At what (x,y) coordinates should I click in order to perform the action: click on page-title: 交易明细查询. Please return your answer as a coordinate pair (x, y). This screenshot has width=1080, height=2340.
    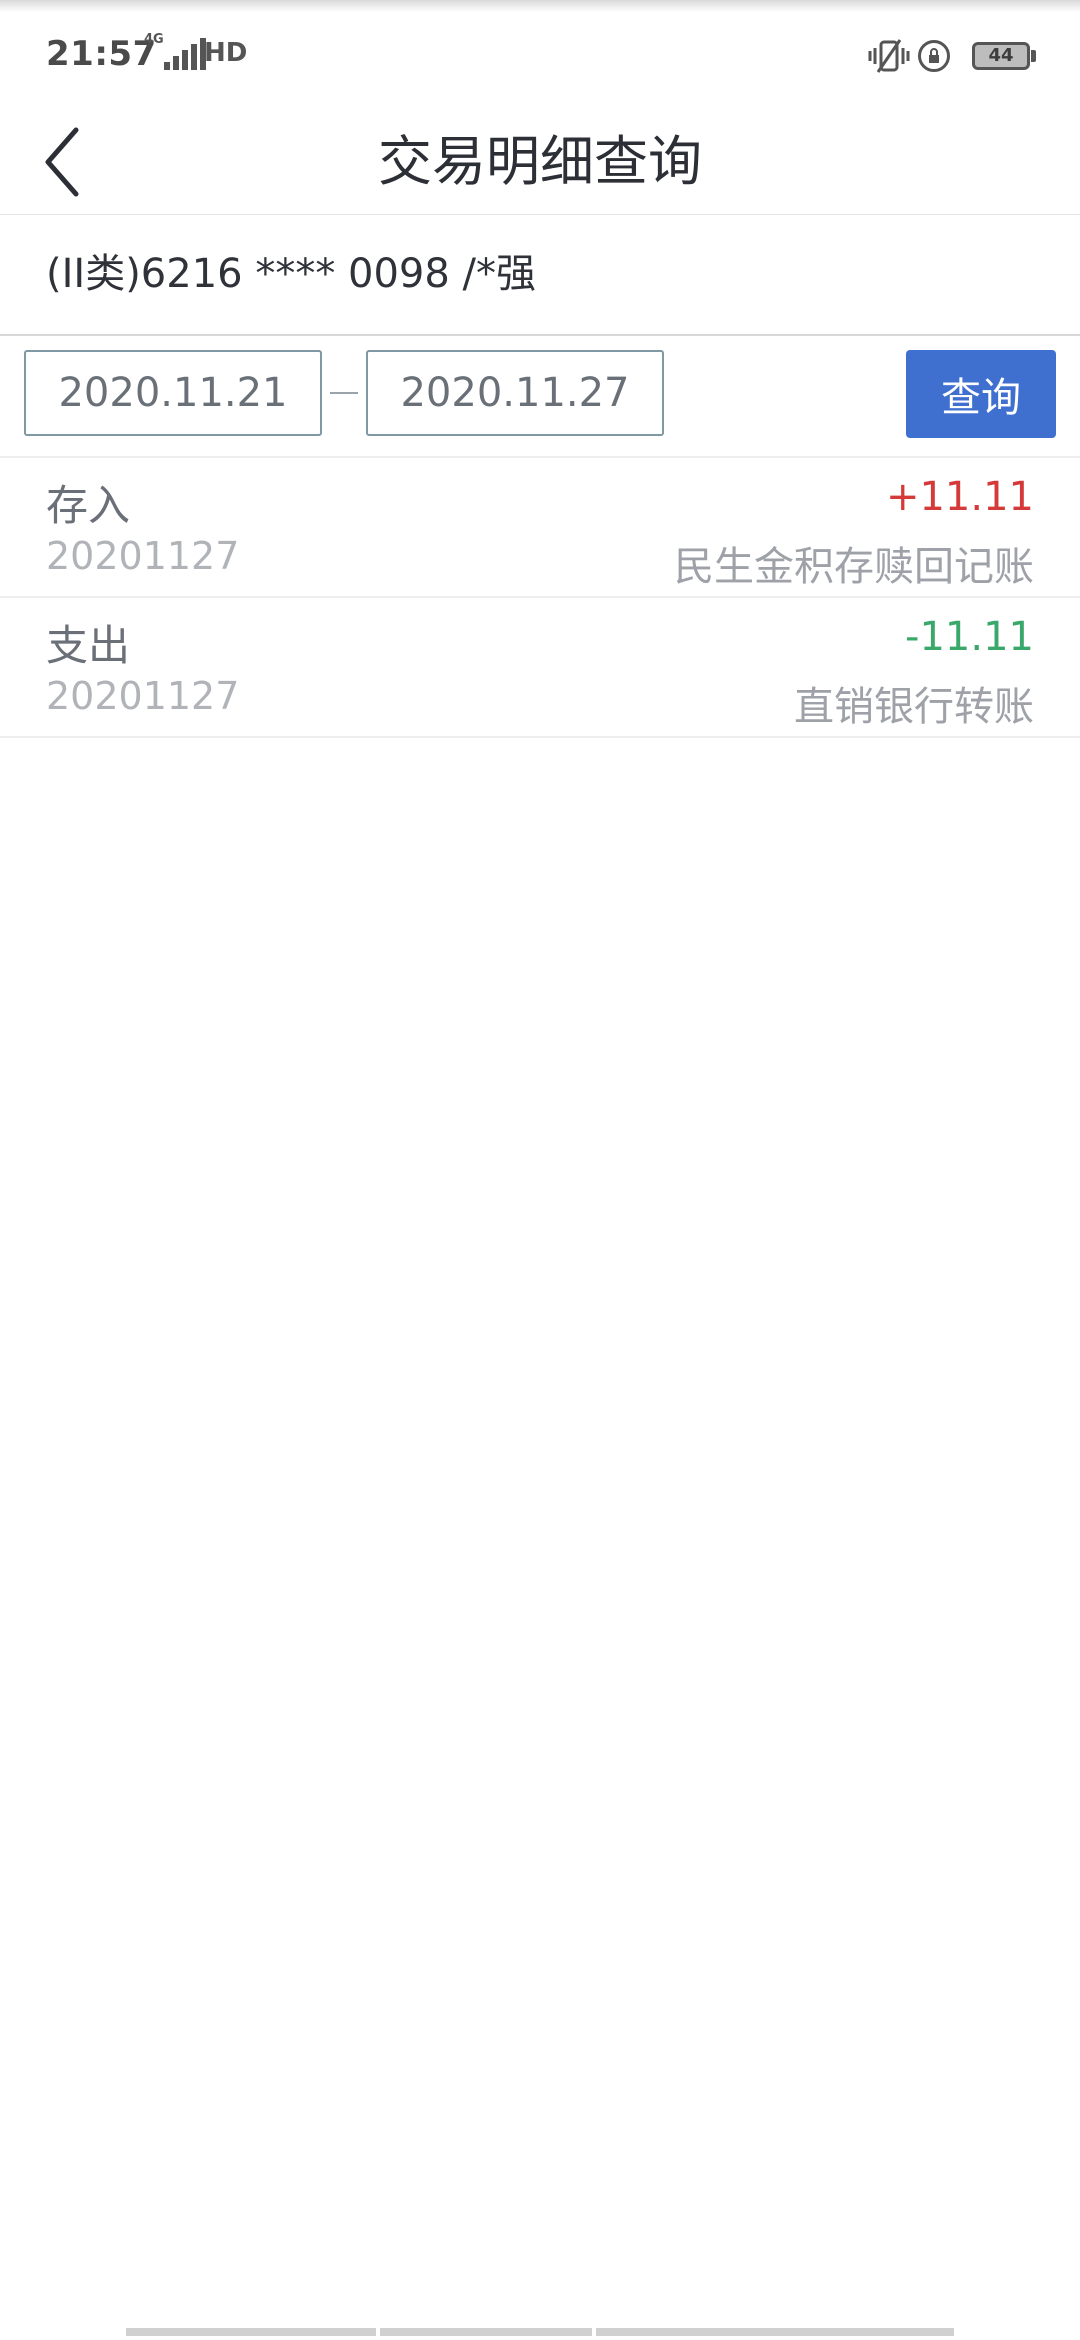
    Looking at the image, I should click on (540, 161).